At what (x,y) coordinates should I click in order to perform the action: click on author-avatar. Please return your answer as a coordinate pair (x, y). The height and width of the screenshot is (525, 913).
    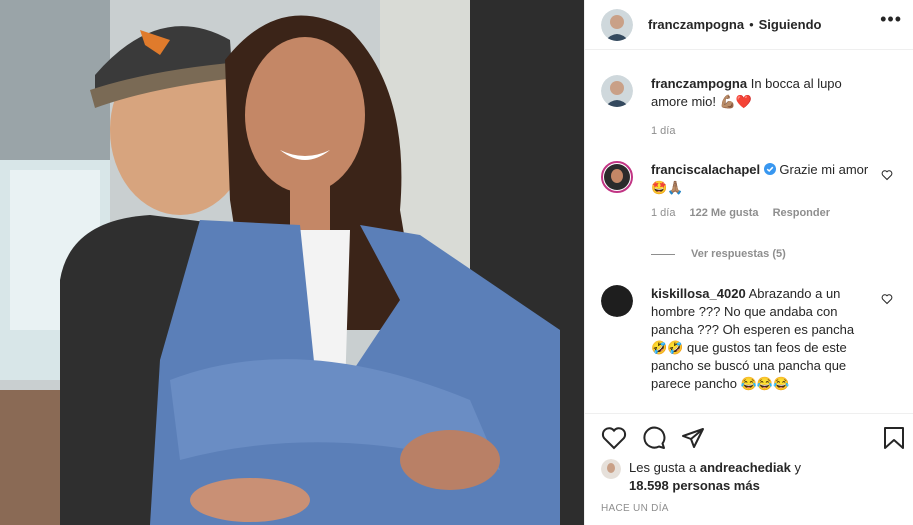
    Looking at the image, I should click on (617, 24).